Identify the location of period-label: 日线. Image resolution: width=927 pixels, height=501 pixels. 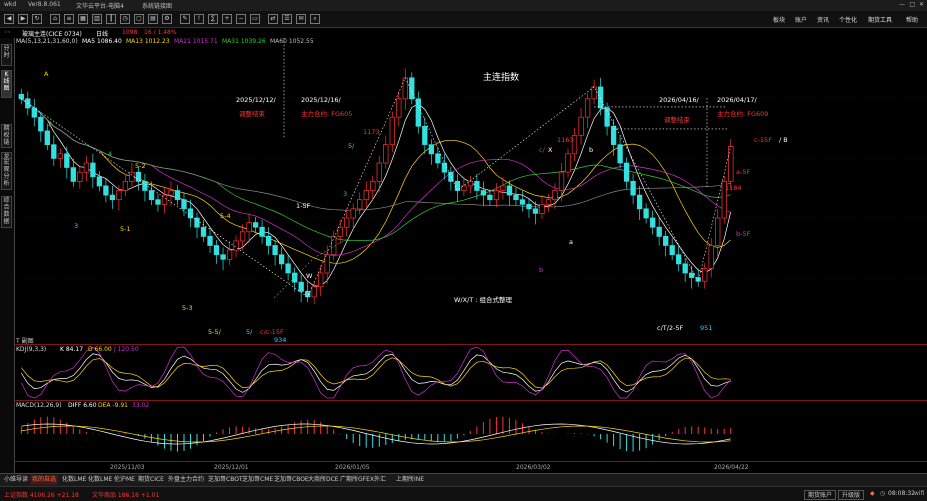
(102, 33).